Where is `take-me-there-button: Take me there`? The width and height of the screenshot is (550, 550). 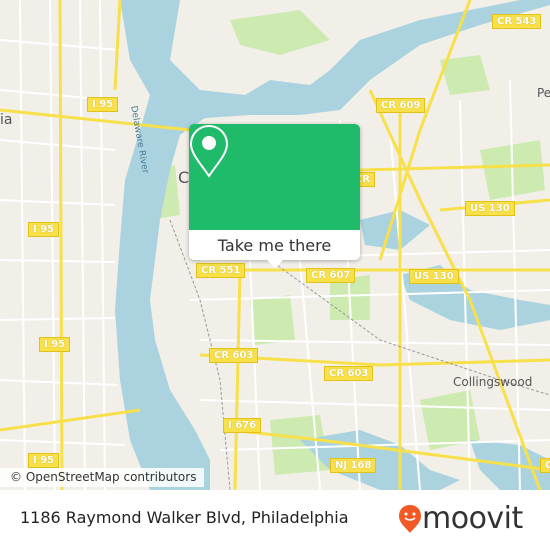 take-me-there-button: Take me there is located at coordinates (274, 245).